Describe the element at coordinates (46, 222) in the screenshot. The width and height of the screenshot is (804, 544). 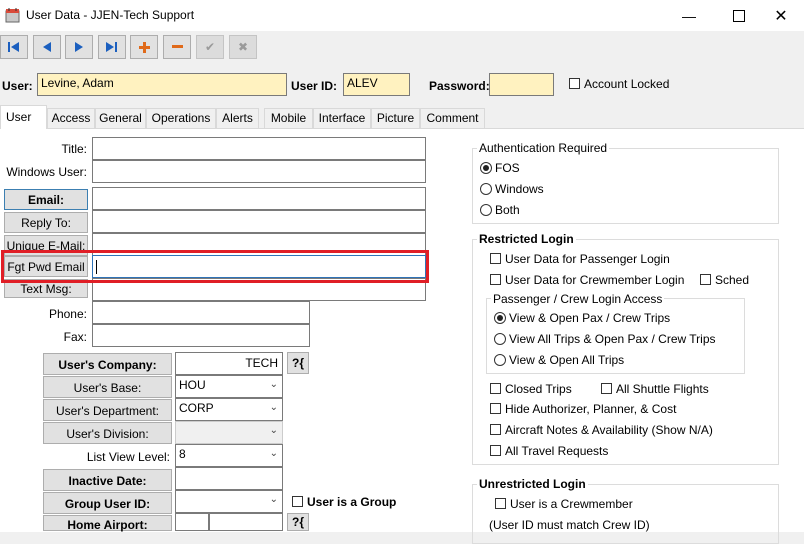
I see `reply-to-button: Reply To:` at that location.